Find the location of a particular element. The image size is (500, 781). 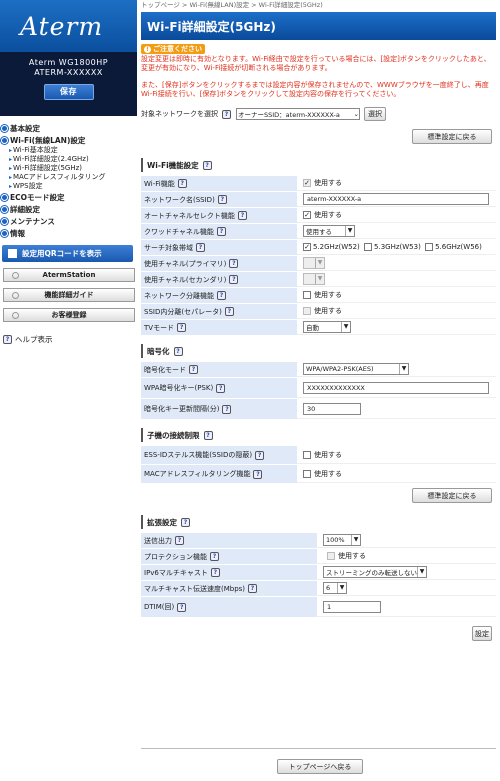

ssid-stealth-checkbox is located at coordinates (307, 454).